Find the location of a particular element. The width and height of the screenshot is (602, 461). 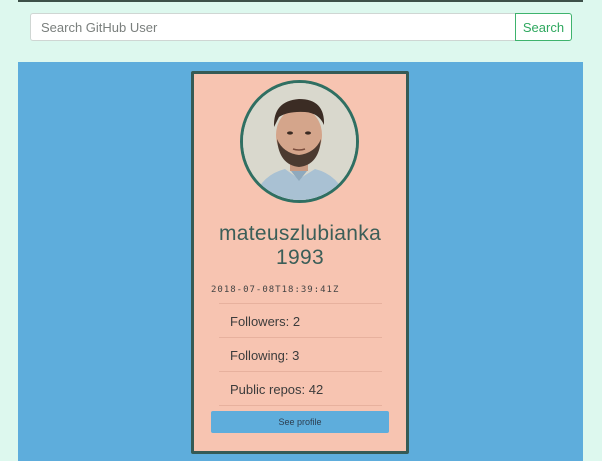

followers-count: Followers: 2 is located at coordinates (300, 321).